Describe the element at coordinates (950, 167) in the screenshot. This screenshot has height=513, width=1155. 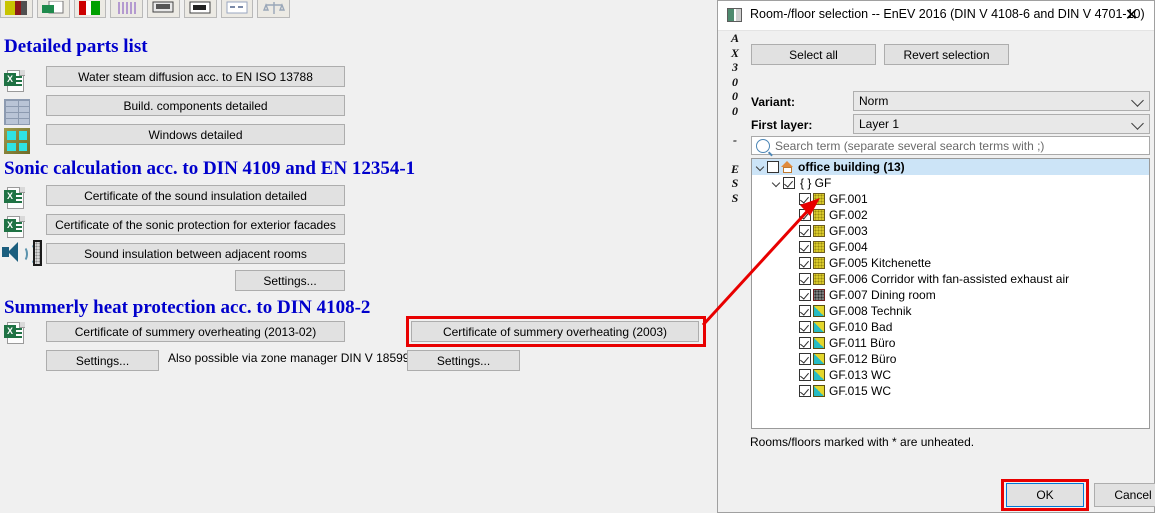
I see `tree-row: office building (13)` at that location.